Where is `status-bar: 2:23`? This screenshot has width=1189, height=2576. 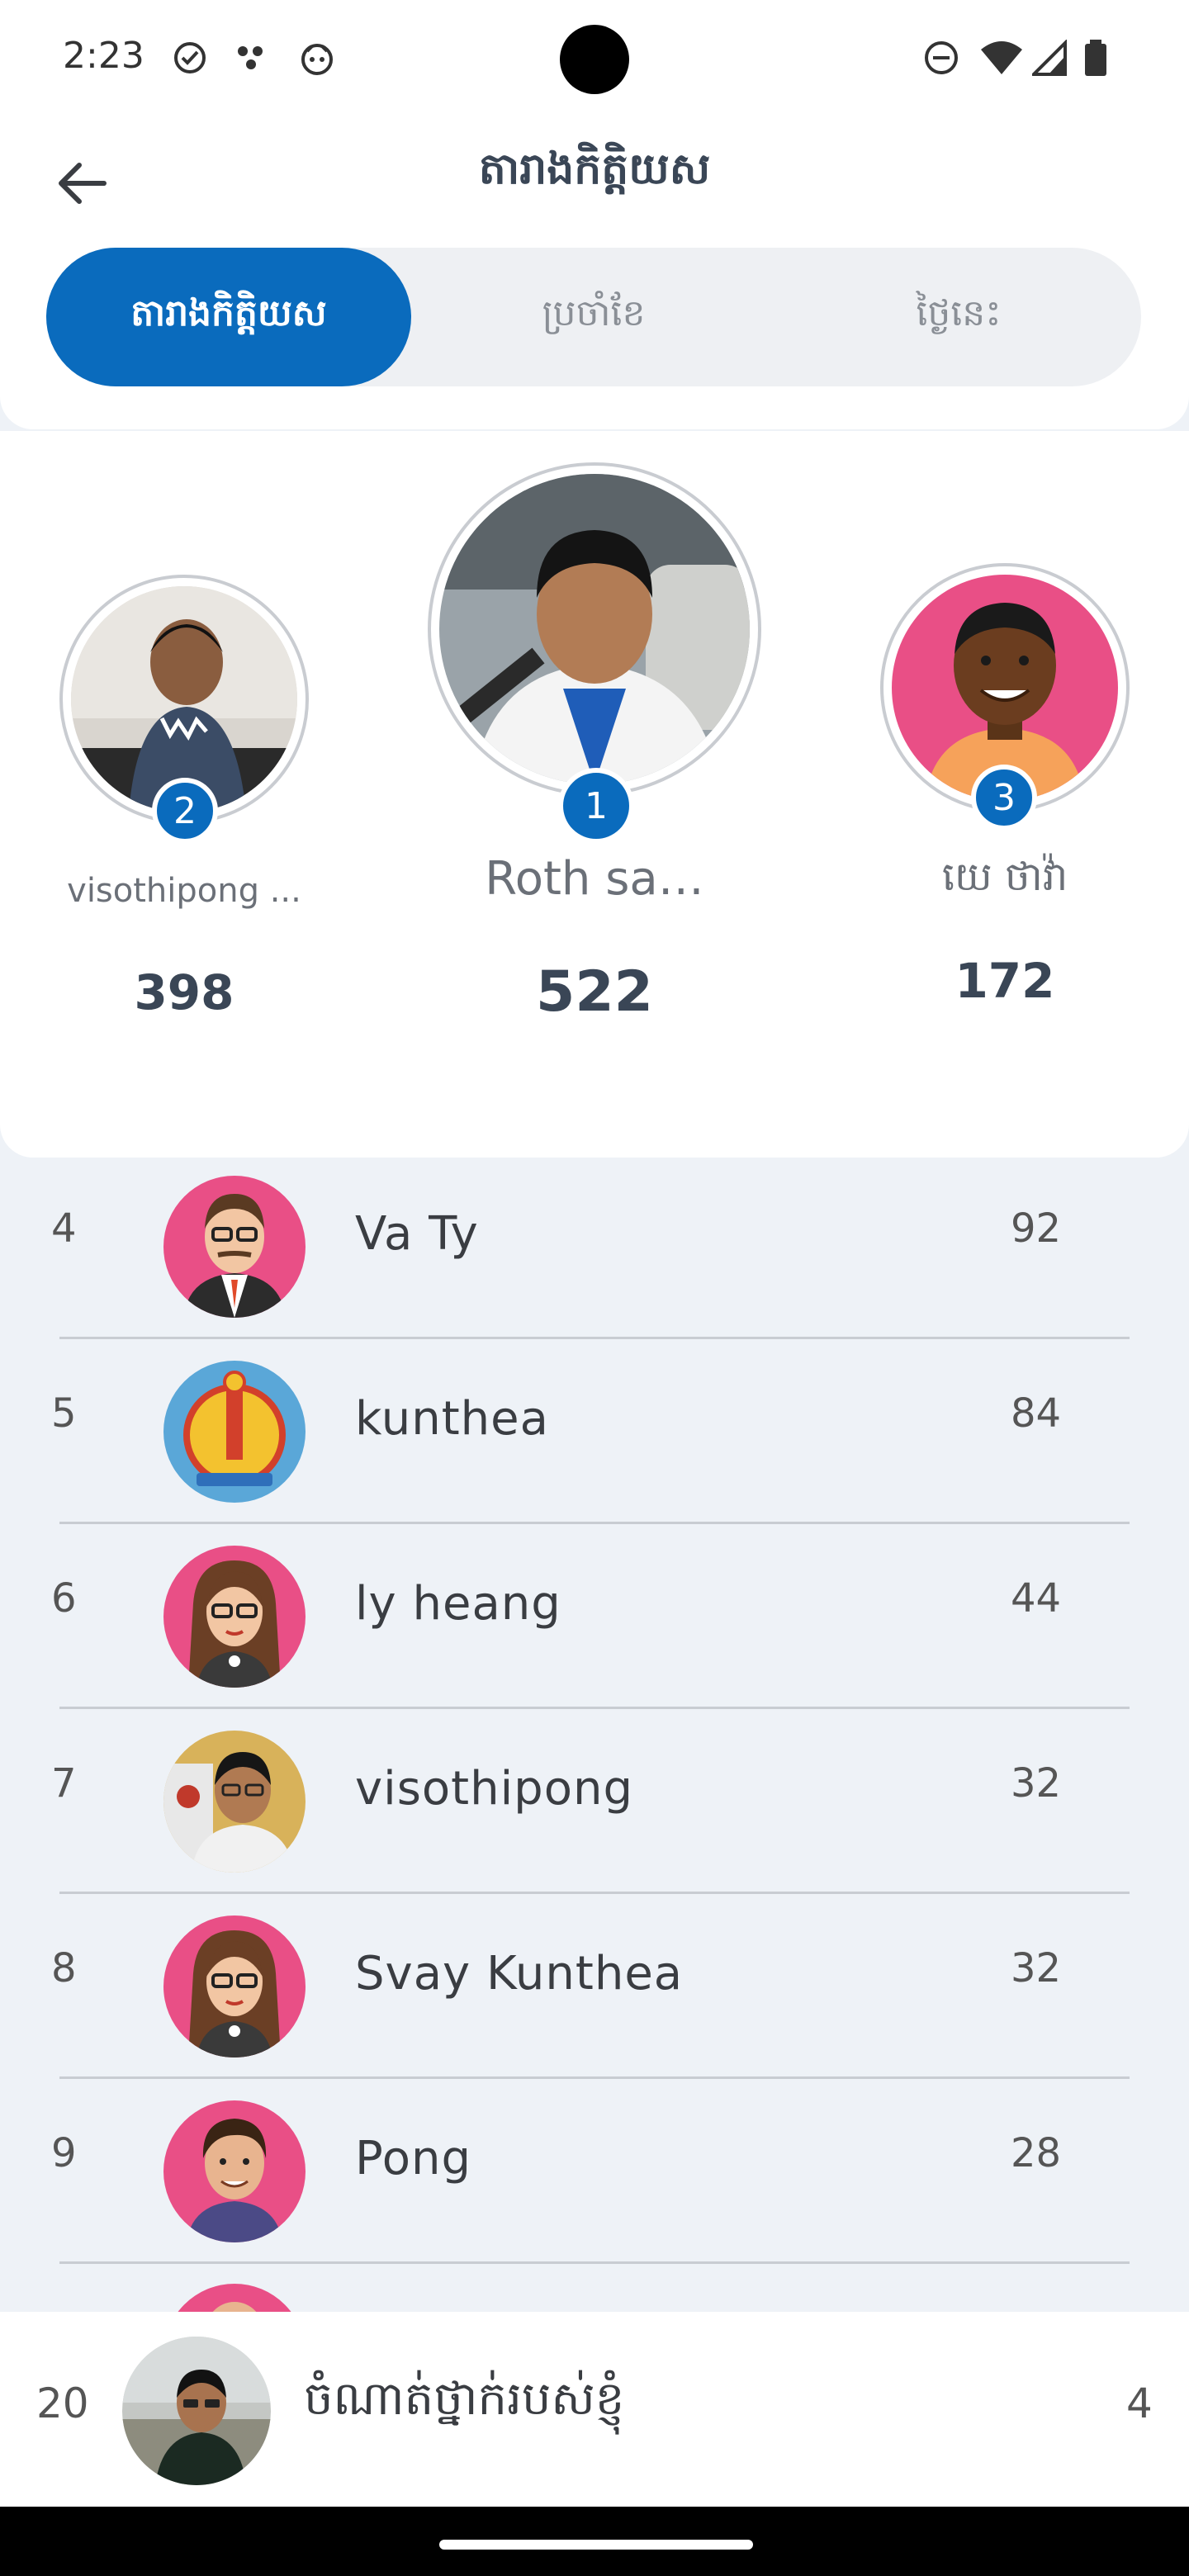 status-bar: 2:23 is located at coordinates (594, 58).